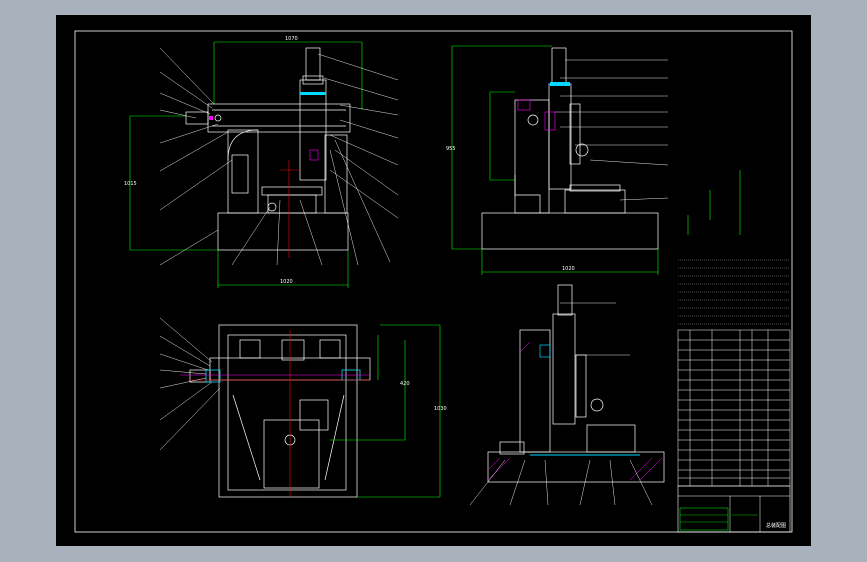 This screenshot has width=867, height=562. I want to click on dim-side-base: 1020, so click(568, 269).